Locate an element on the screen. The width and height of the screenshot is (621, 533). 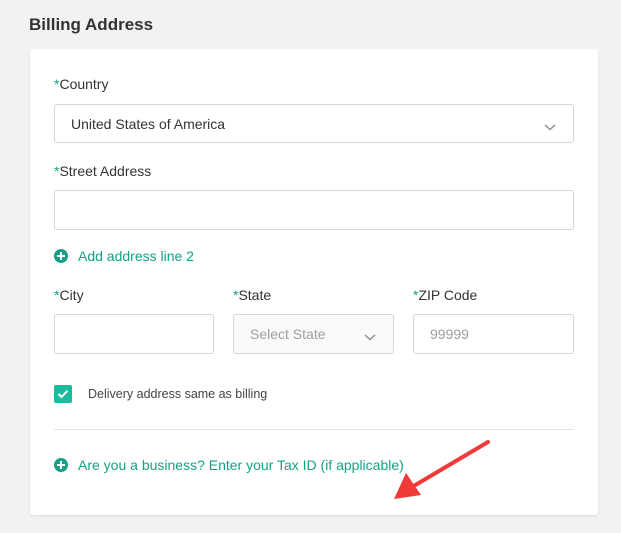
red-arrow-icon is located at coordinates (442, 469).